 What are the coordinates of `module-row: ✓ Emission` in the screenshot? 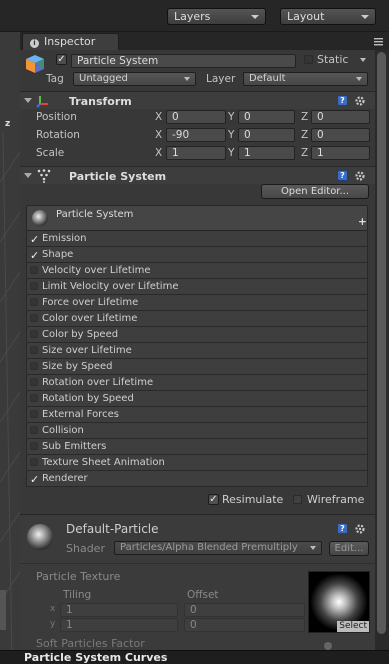 It's located at (197, 239).